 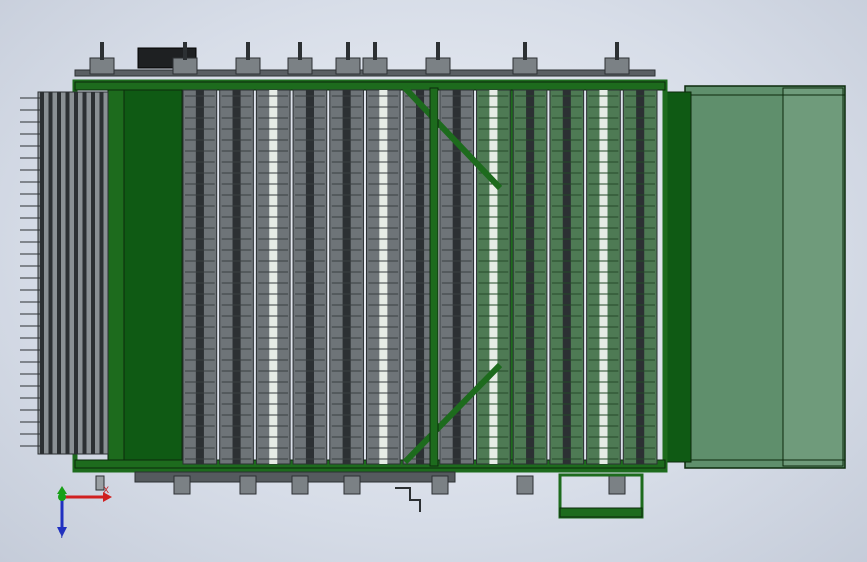 What do you see at coordinates (370, 86) in the screenshot?
I see `top-rail` at bounding box center [370, 86].